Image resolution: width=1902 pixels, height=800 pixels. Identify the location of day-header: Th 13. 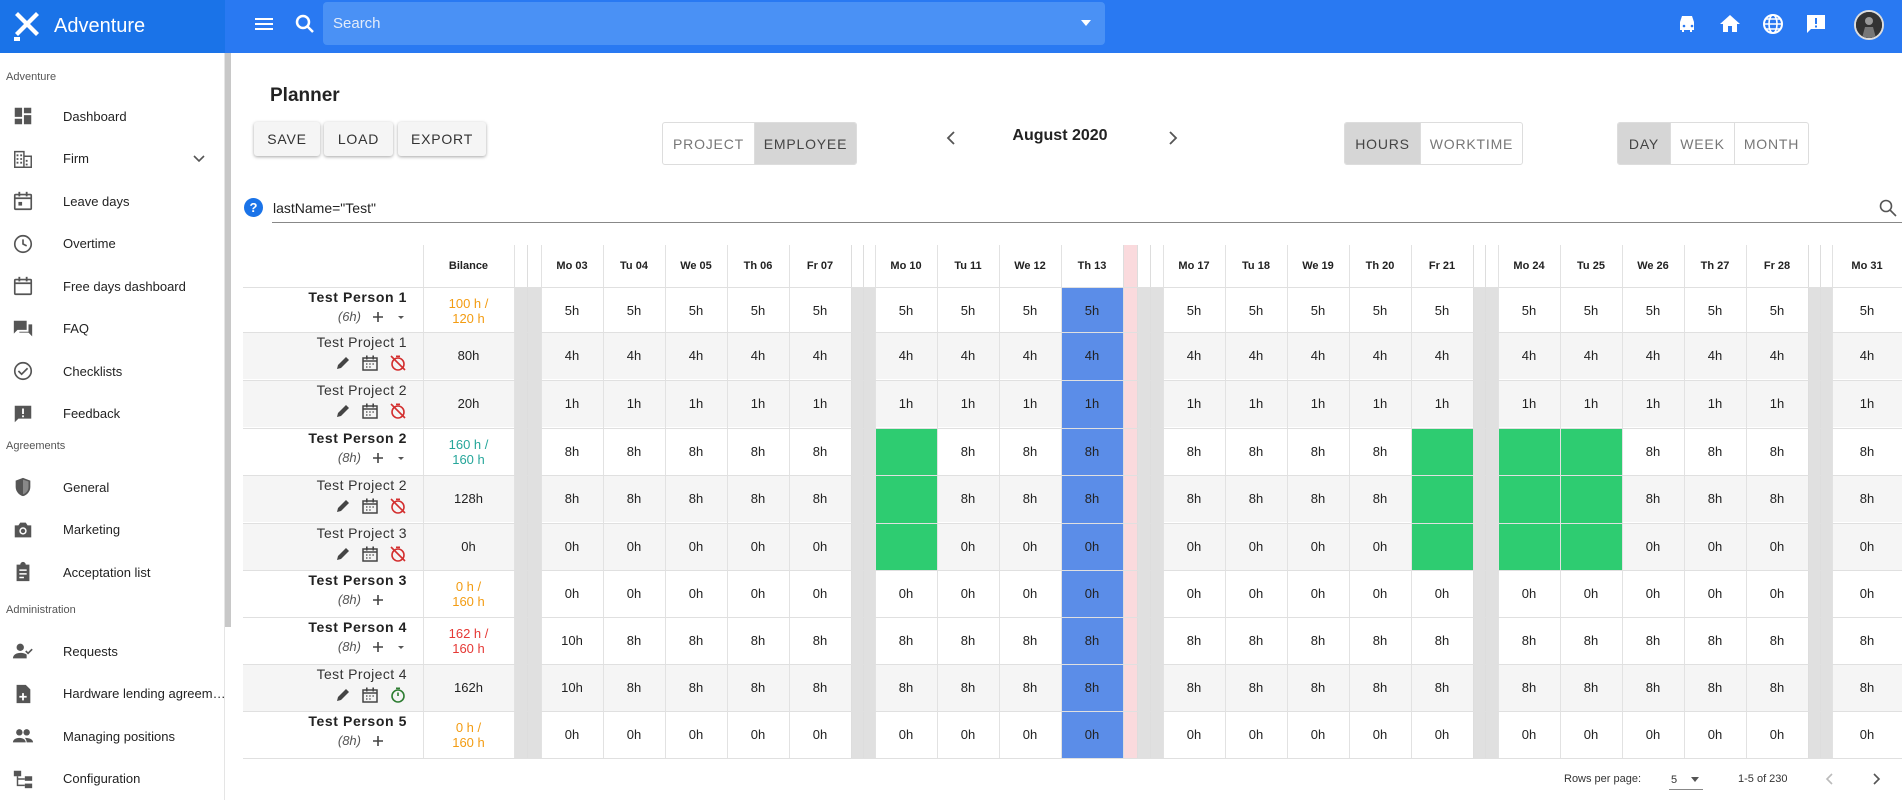
(1092, 266).